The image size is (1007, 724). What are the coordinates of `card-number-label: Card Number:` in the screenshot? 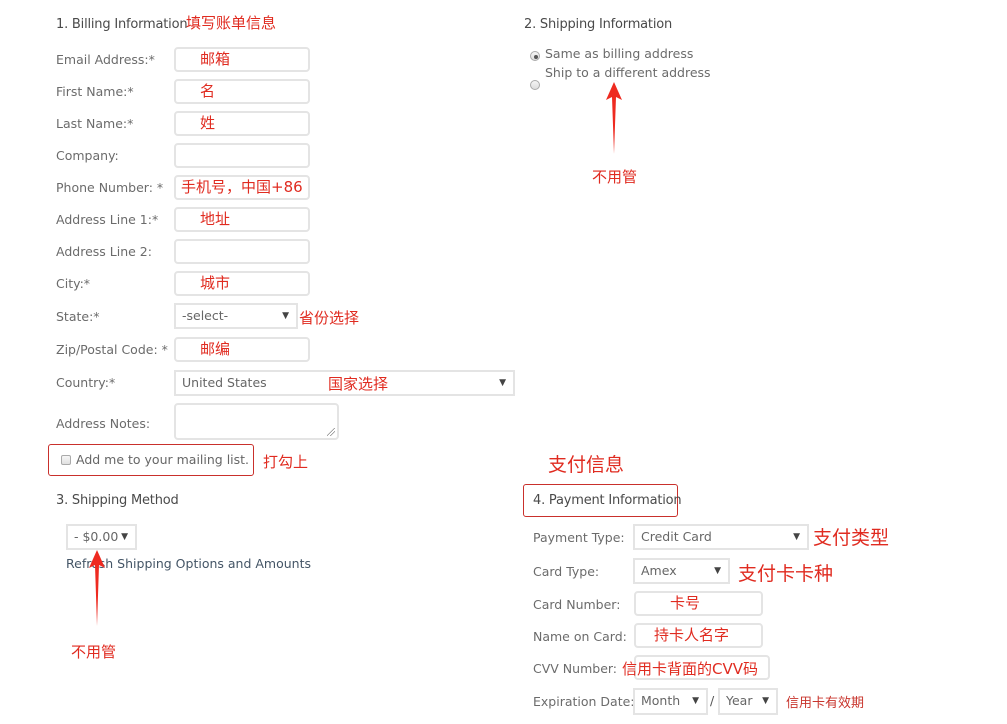 It's located at (577, 604).